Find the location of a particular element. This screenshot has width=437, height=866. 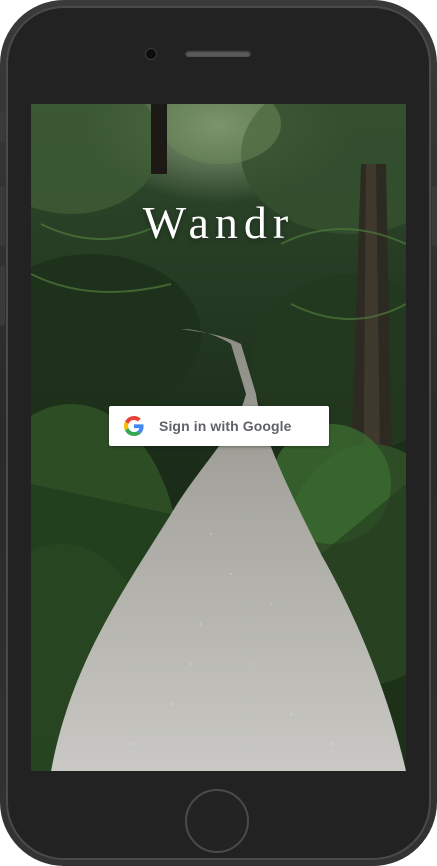

side-button-power is located at coordinates (434, 216).